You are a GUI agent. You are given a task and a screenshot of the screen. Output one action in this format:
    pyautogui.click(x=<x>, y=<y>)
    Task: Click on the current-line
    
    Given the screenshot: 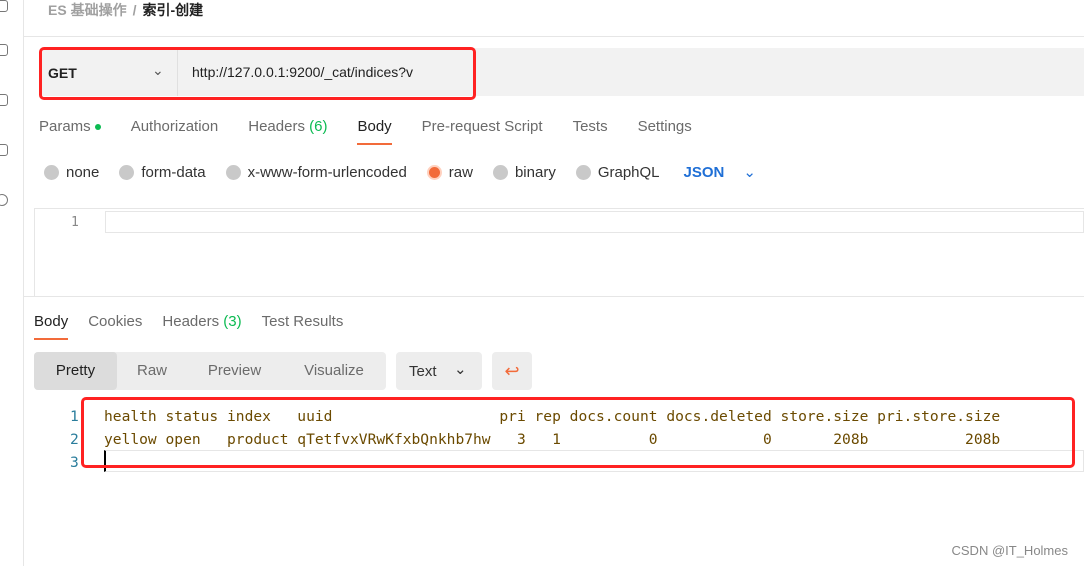 What is the action you would take?
    pyautogui.click(x=594, y=222)
    